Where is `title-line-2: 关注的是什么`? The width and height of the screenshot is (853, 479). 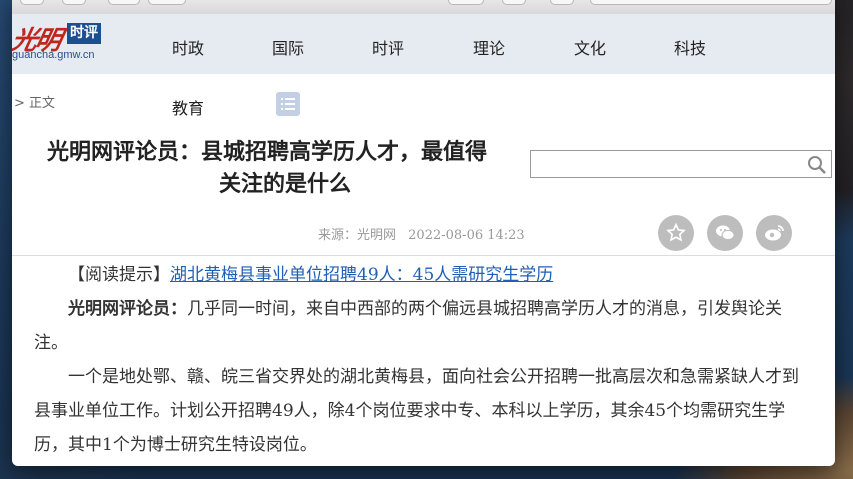 title-line-2: 关注的是什么 is located at coordinates (285, 184).